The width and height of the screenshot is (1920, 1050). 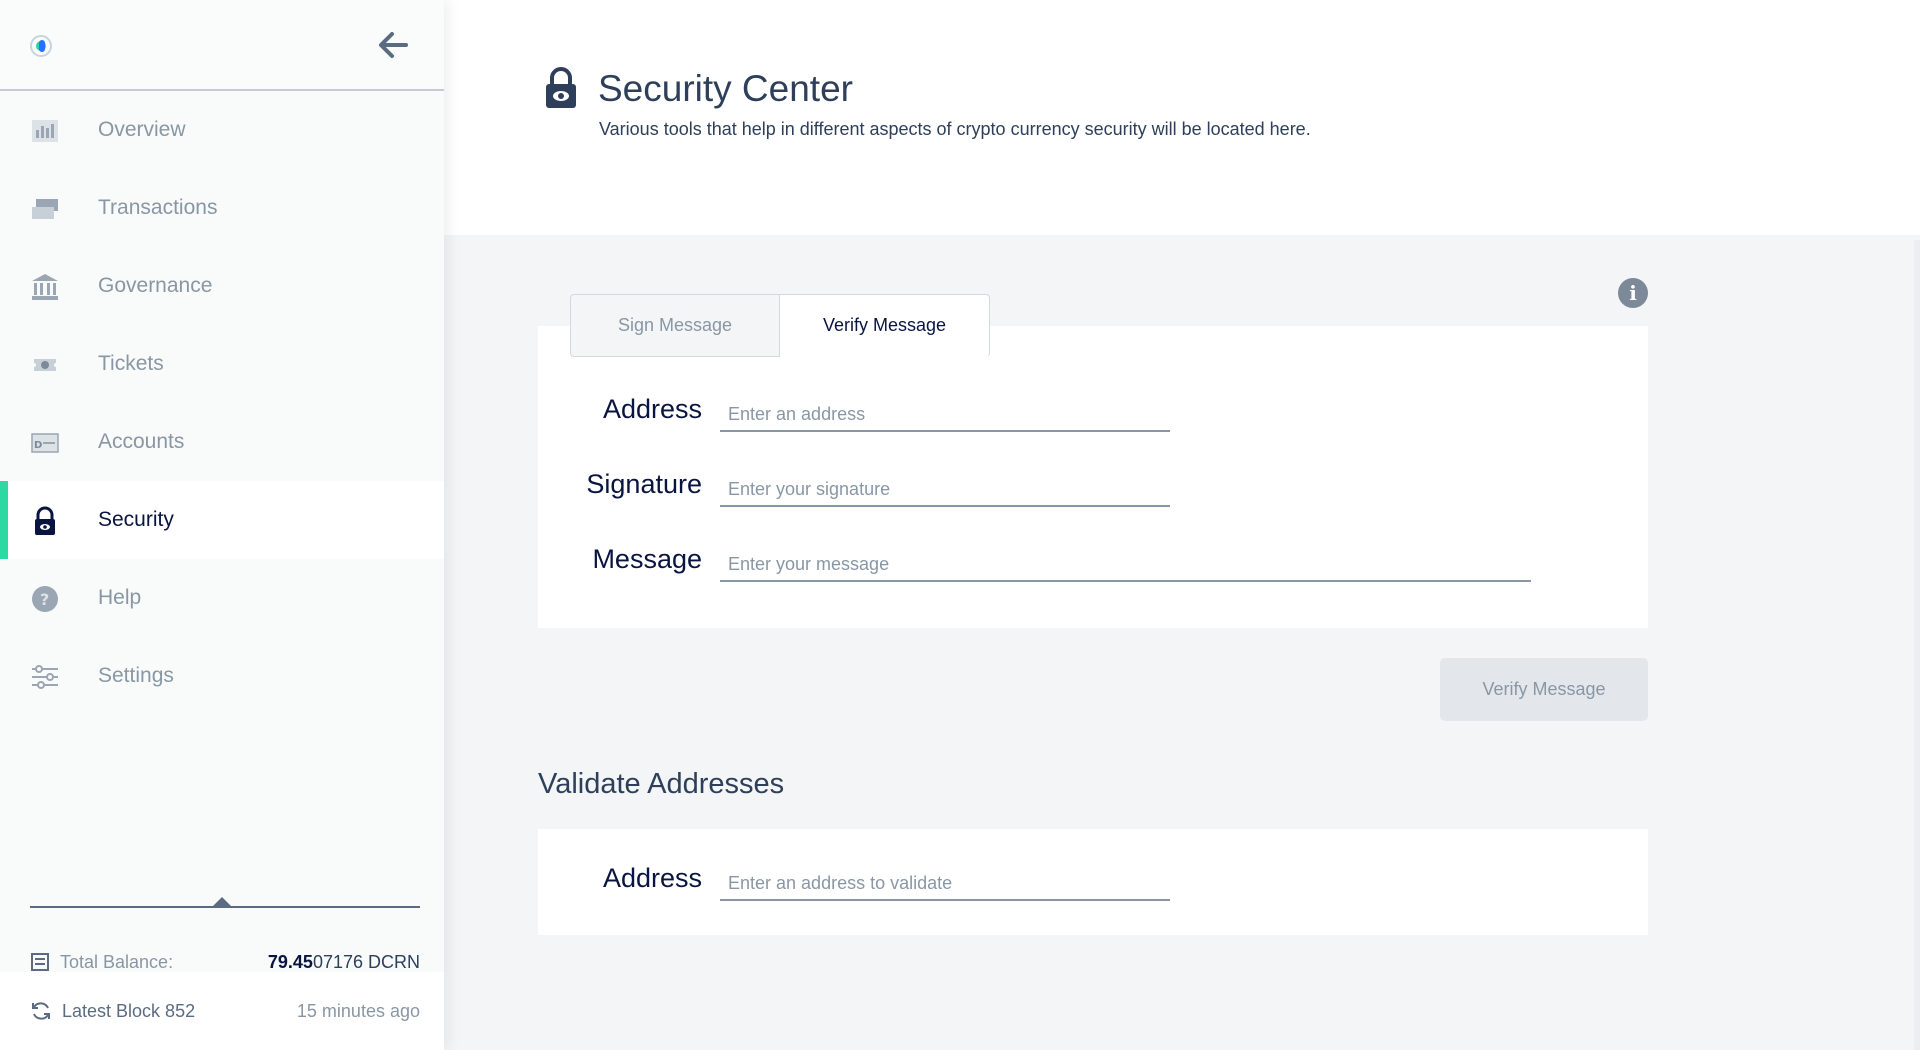 I want to click on sidebar-item-label: Tickets, so click(x=131, y=363).